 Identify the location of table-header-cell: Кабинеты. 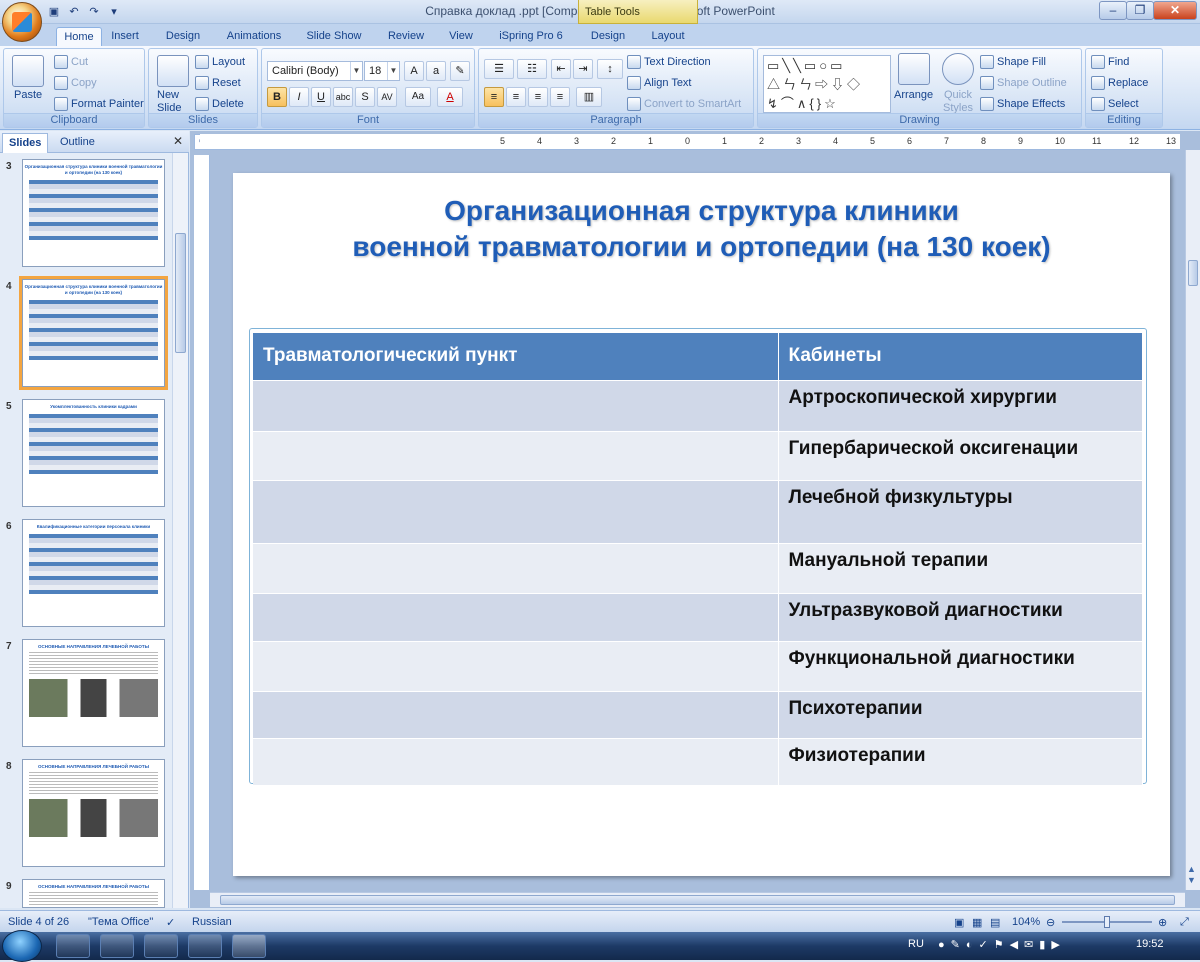
(960, 356).